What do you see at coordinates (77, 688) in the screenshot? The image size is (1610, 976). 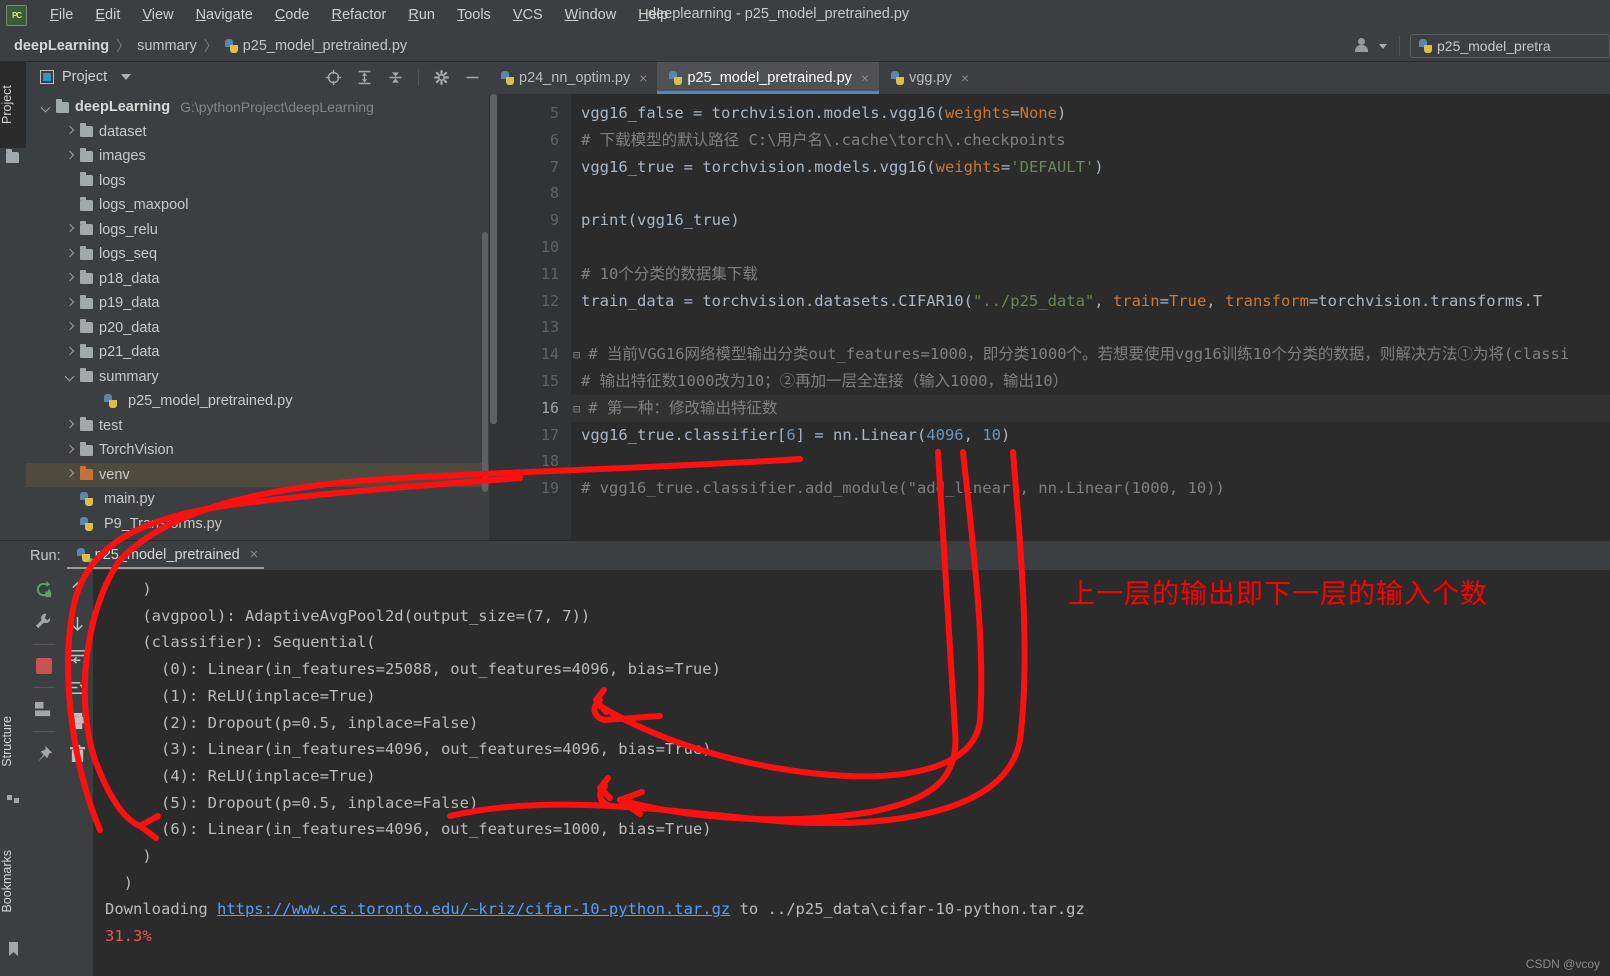 I see `scroll-to-end-icon` at bounding box center [77, 688].